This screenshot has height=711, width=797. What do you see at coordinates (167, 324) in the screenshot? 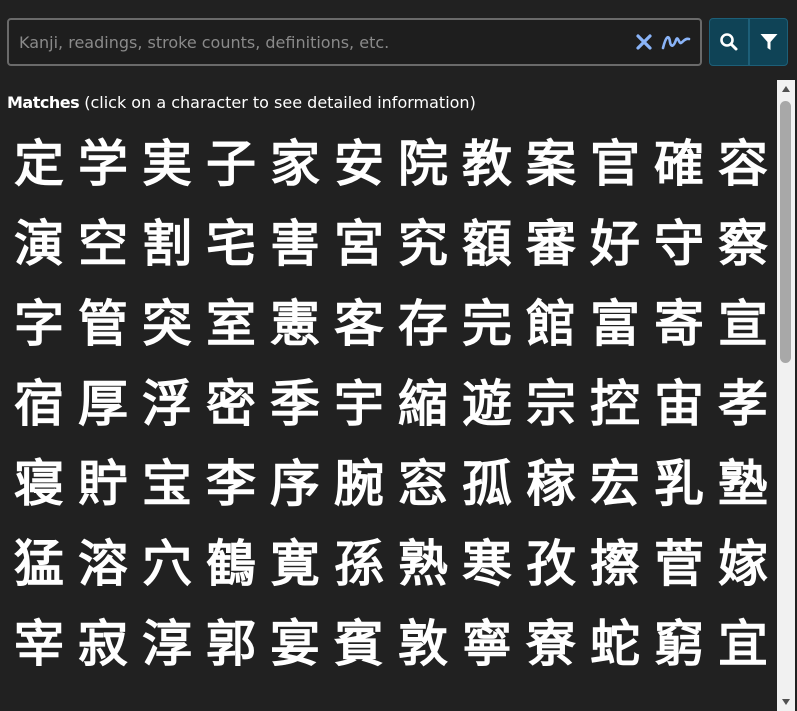
I see `kanji-result: 突` at bounding box center [167, 324].